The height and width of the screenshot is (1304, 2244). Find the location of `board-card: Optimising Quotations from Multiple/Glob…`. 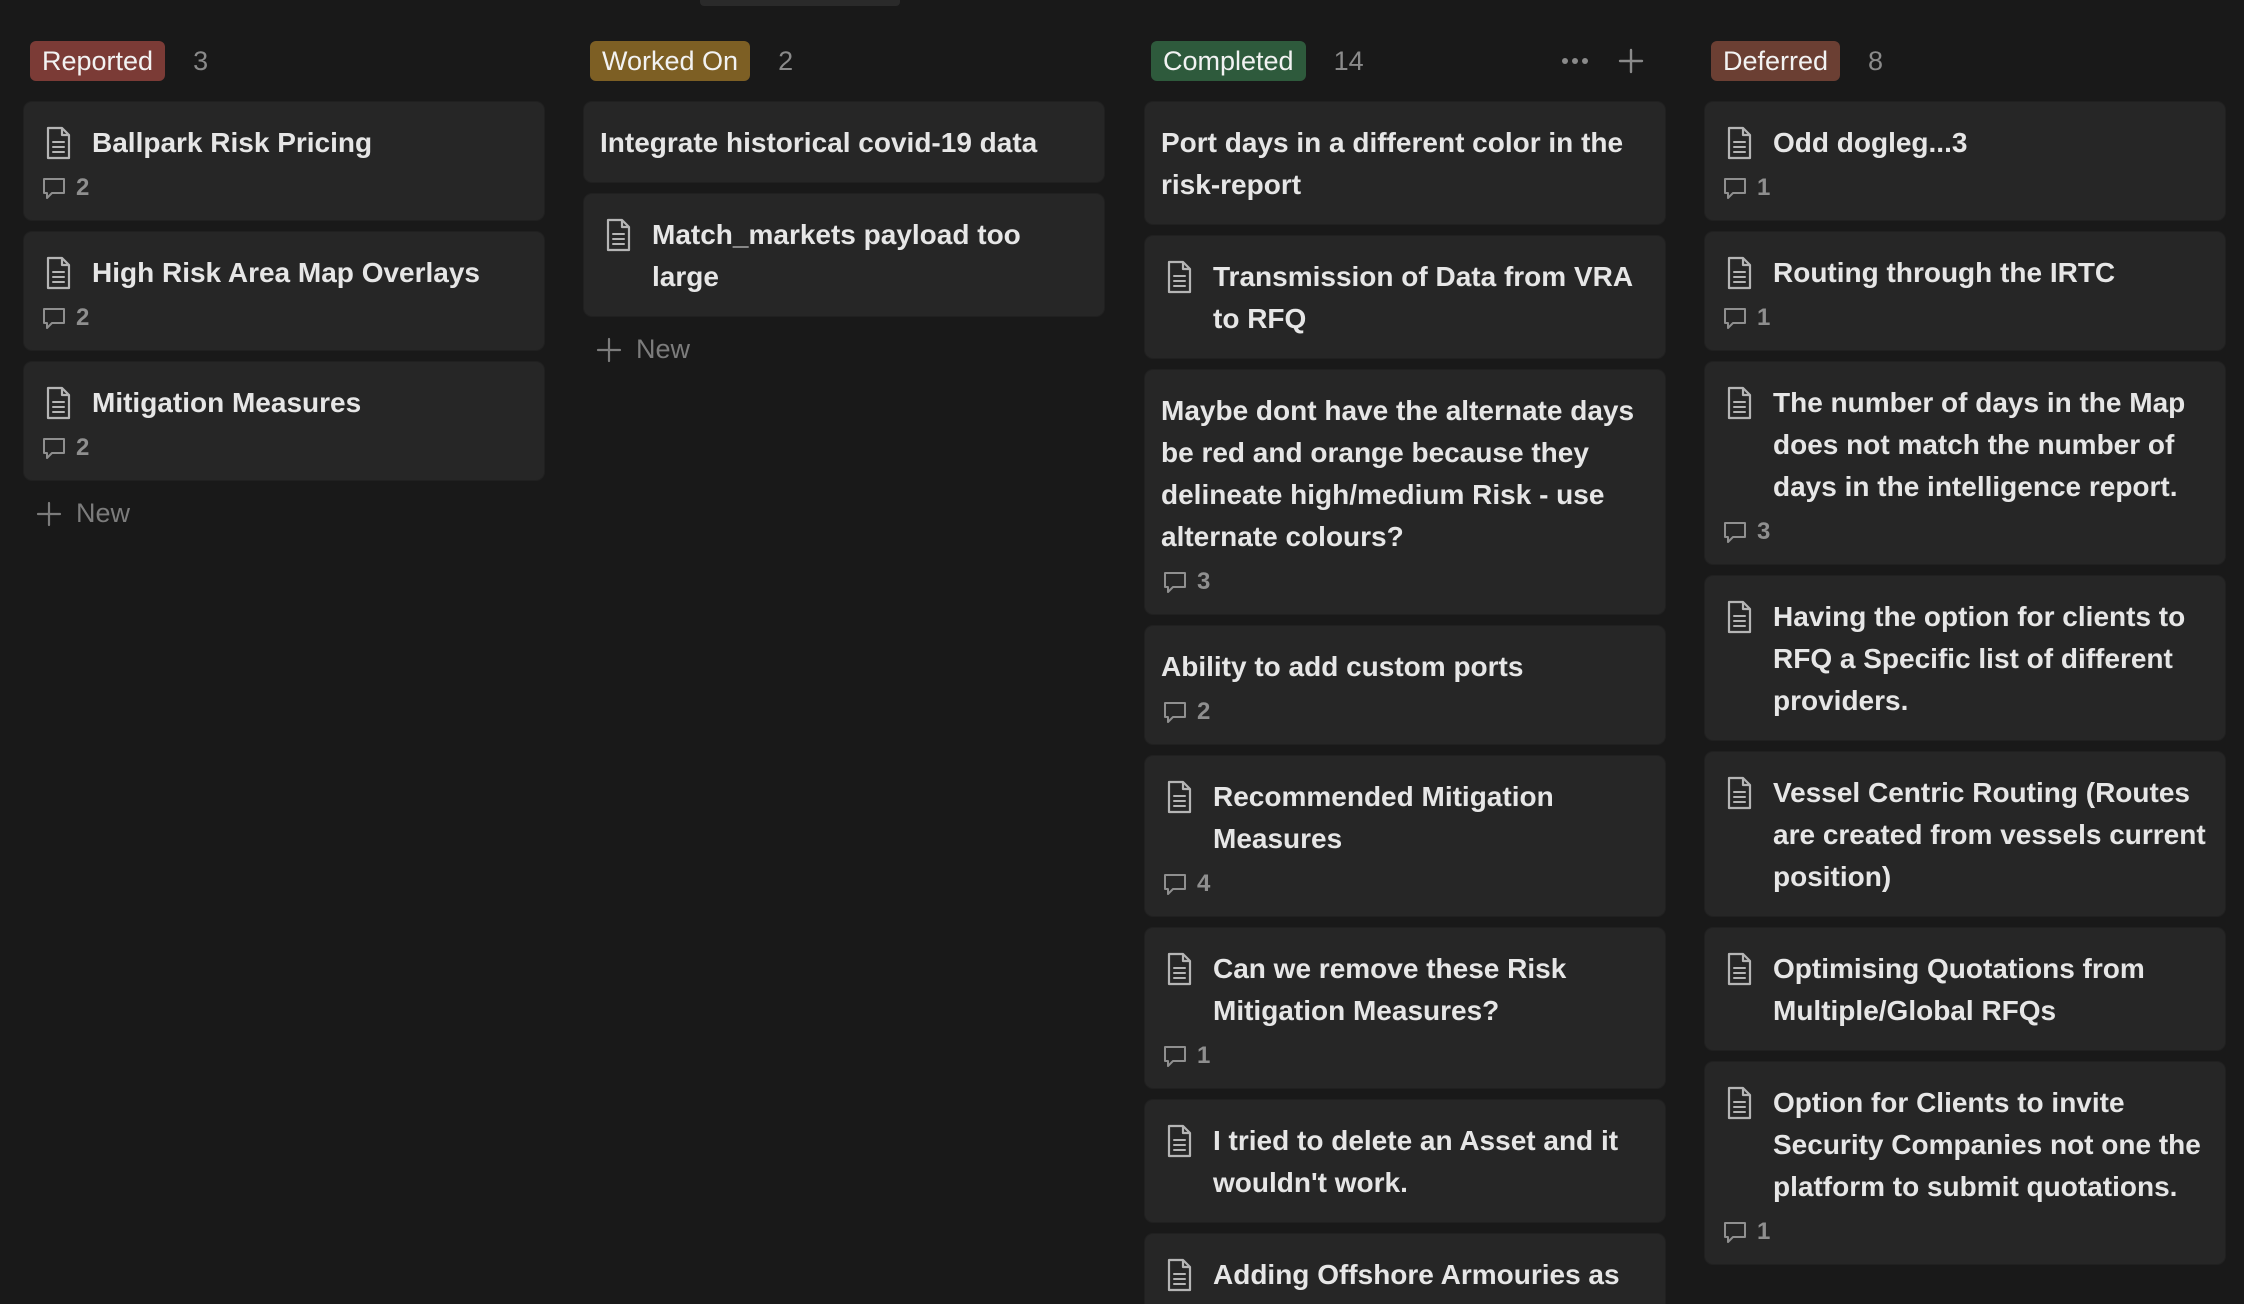

board-card: Optimising Quotations from Multiple/Glob… is located at coordinates (1965, 989).